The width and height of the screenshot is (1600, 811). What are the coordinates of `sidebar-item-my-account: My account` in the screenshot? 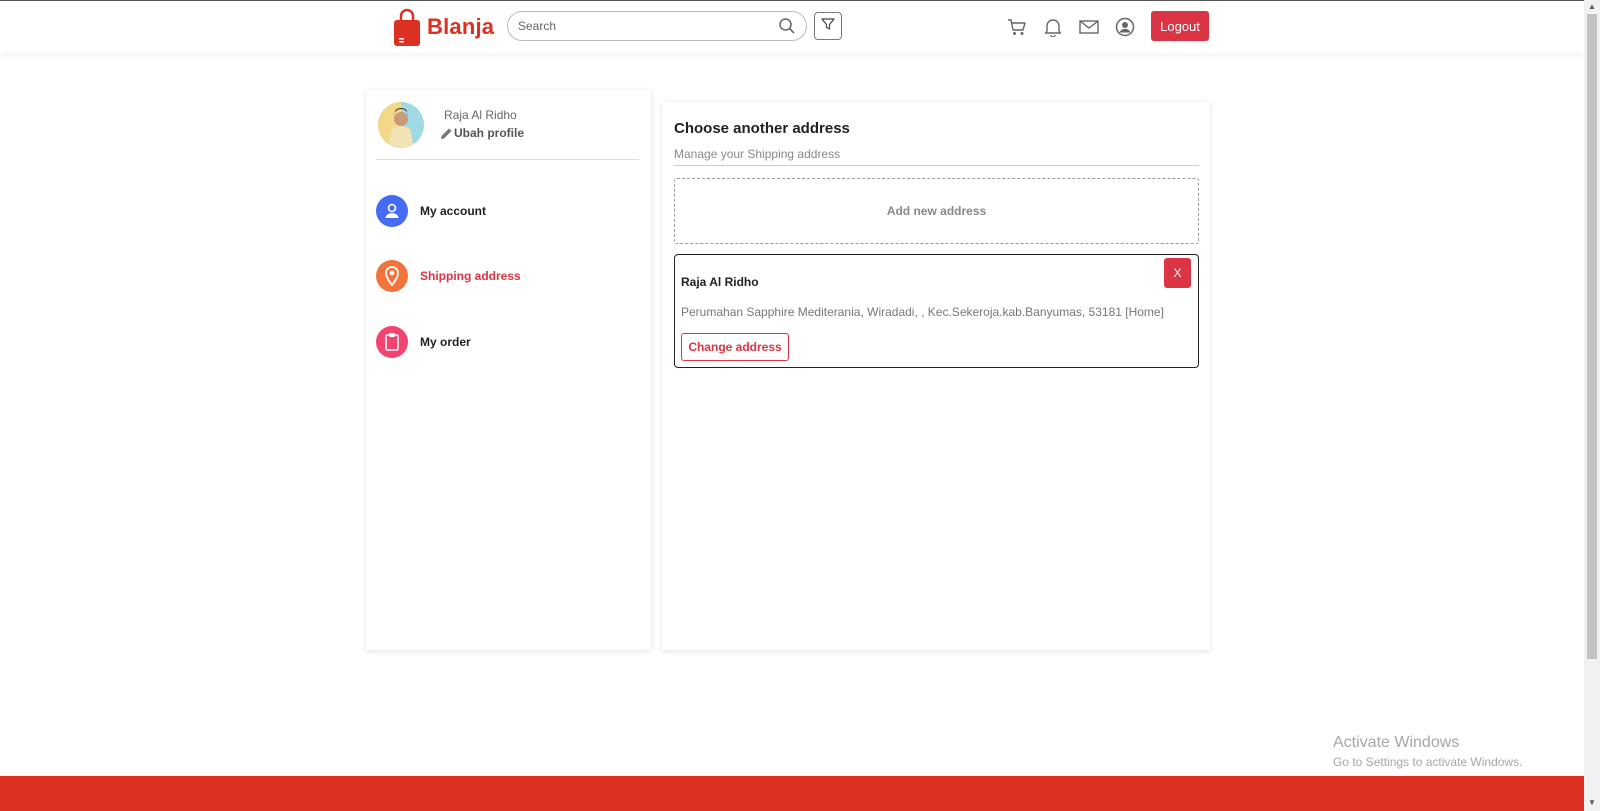 It's located at (431, 211).